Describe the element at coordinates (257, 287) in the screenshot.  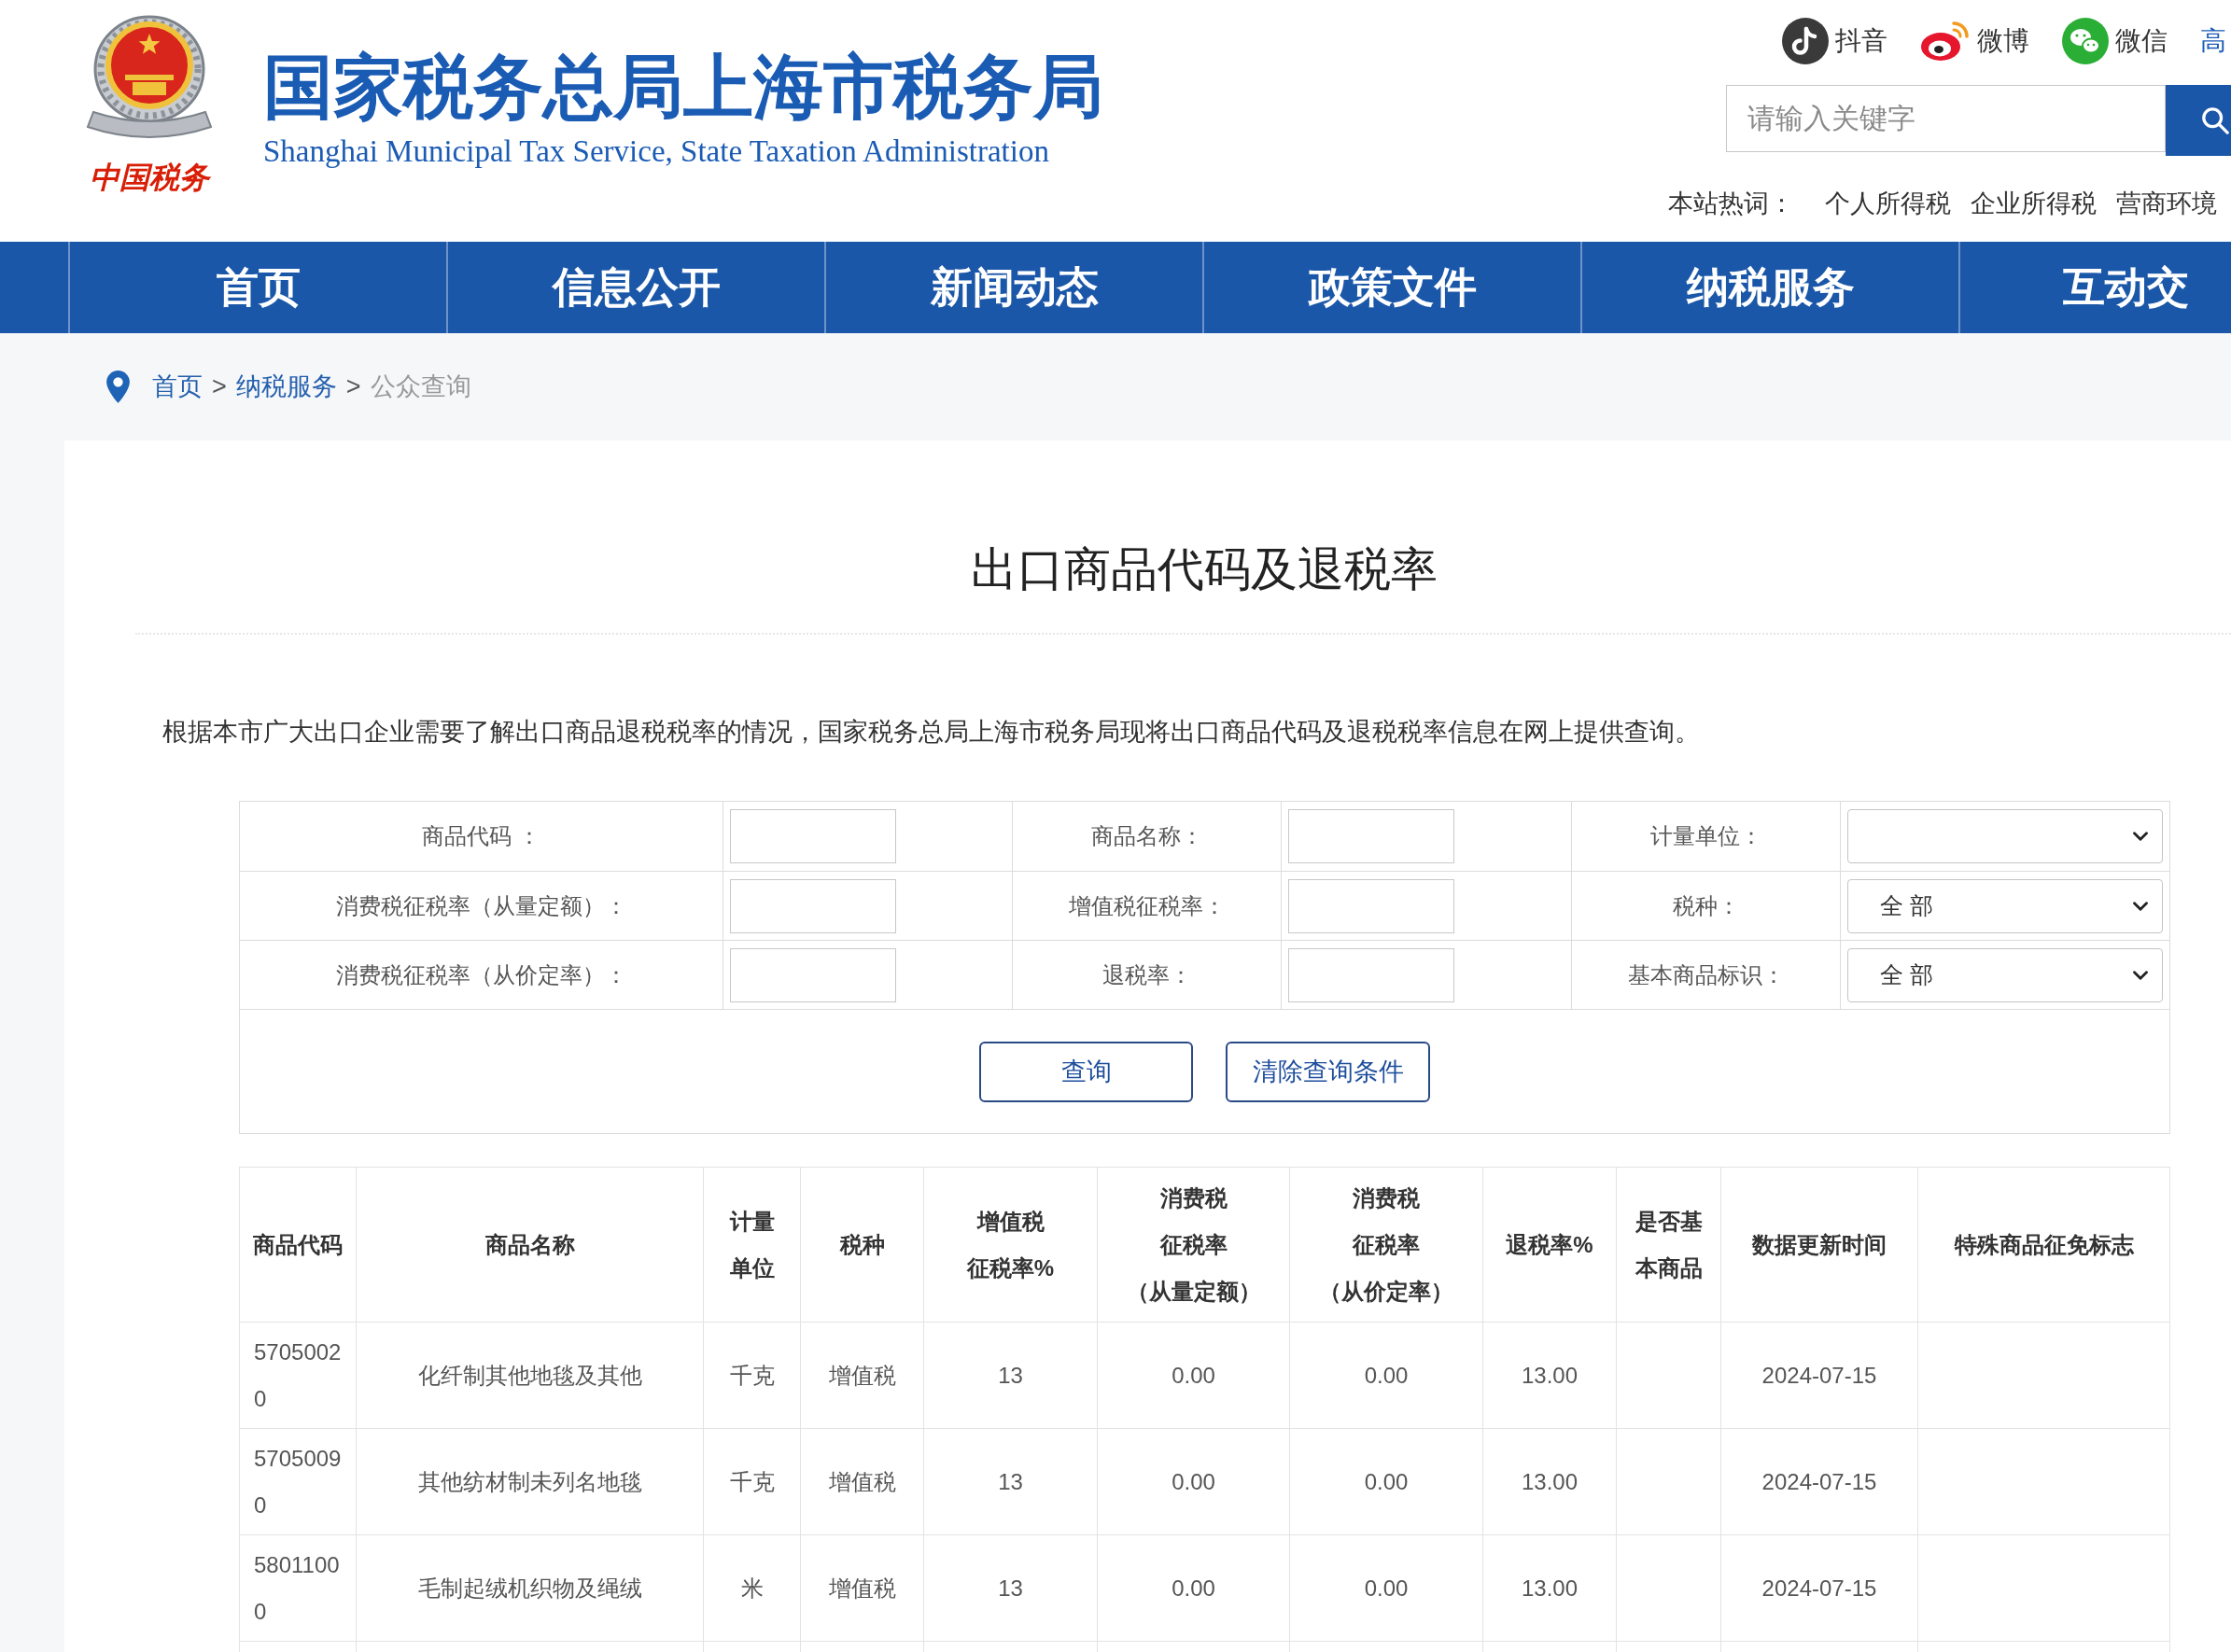
I see `nav-item: 首页` at that location.